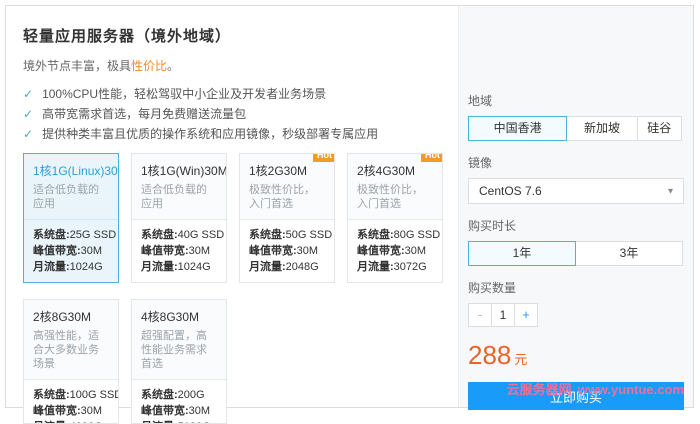 Image resolution: width=700 pixels, height=424 pixels. Describe the element at coordinates (480, 315) in the screenshot. I see `quantity-decrease-button: -` at that location.